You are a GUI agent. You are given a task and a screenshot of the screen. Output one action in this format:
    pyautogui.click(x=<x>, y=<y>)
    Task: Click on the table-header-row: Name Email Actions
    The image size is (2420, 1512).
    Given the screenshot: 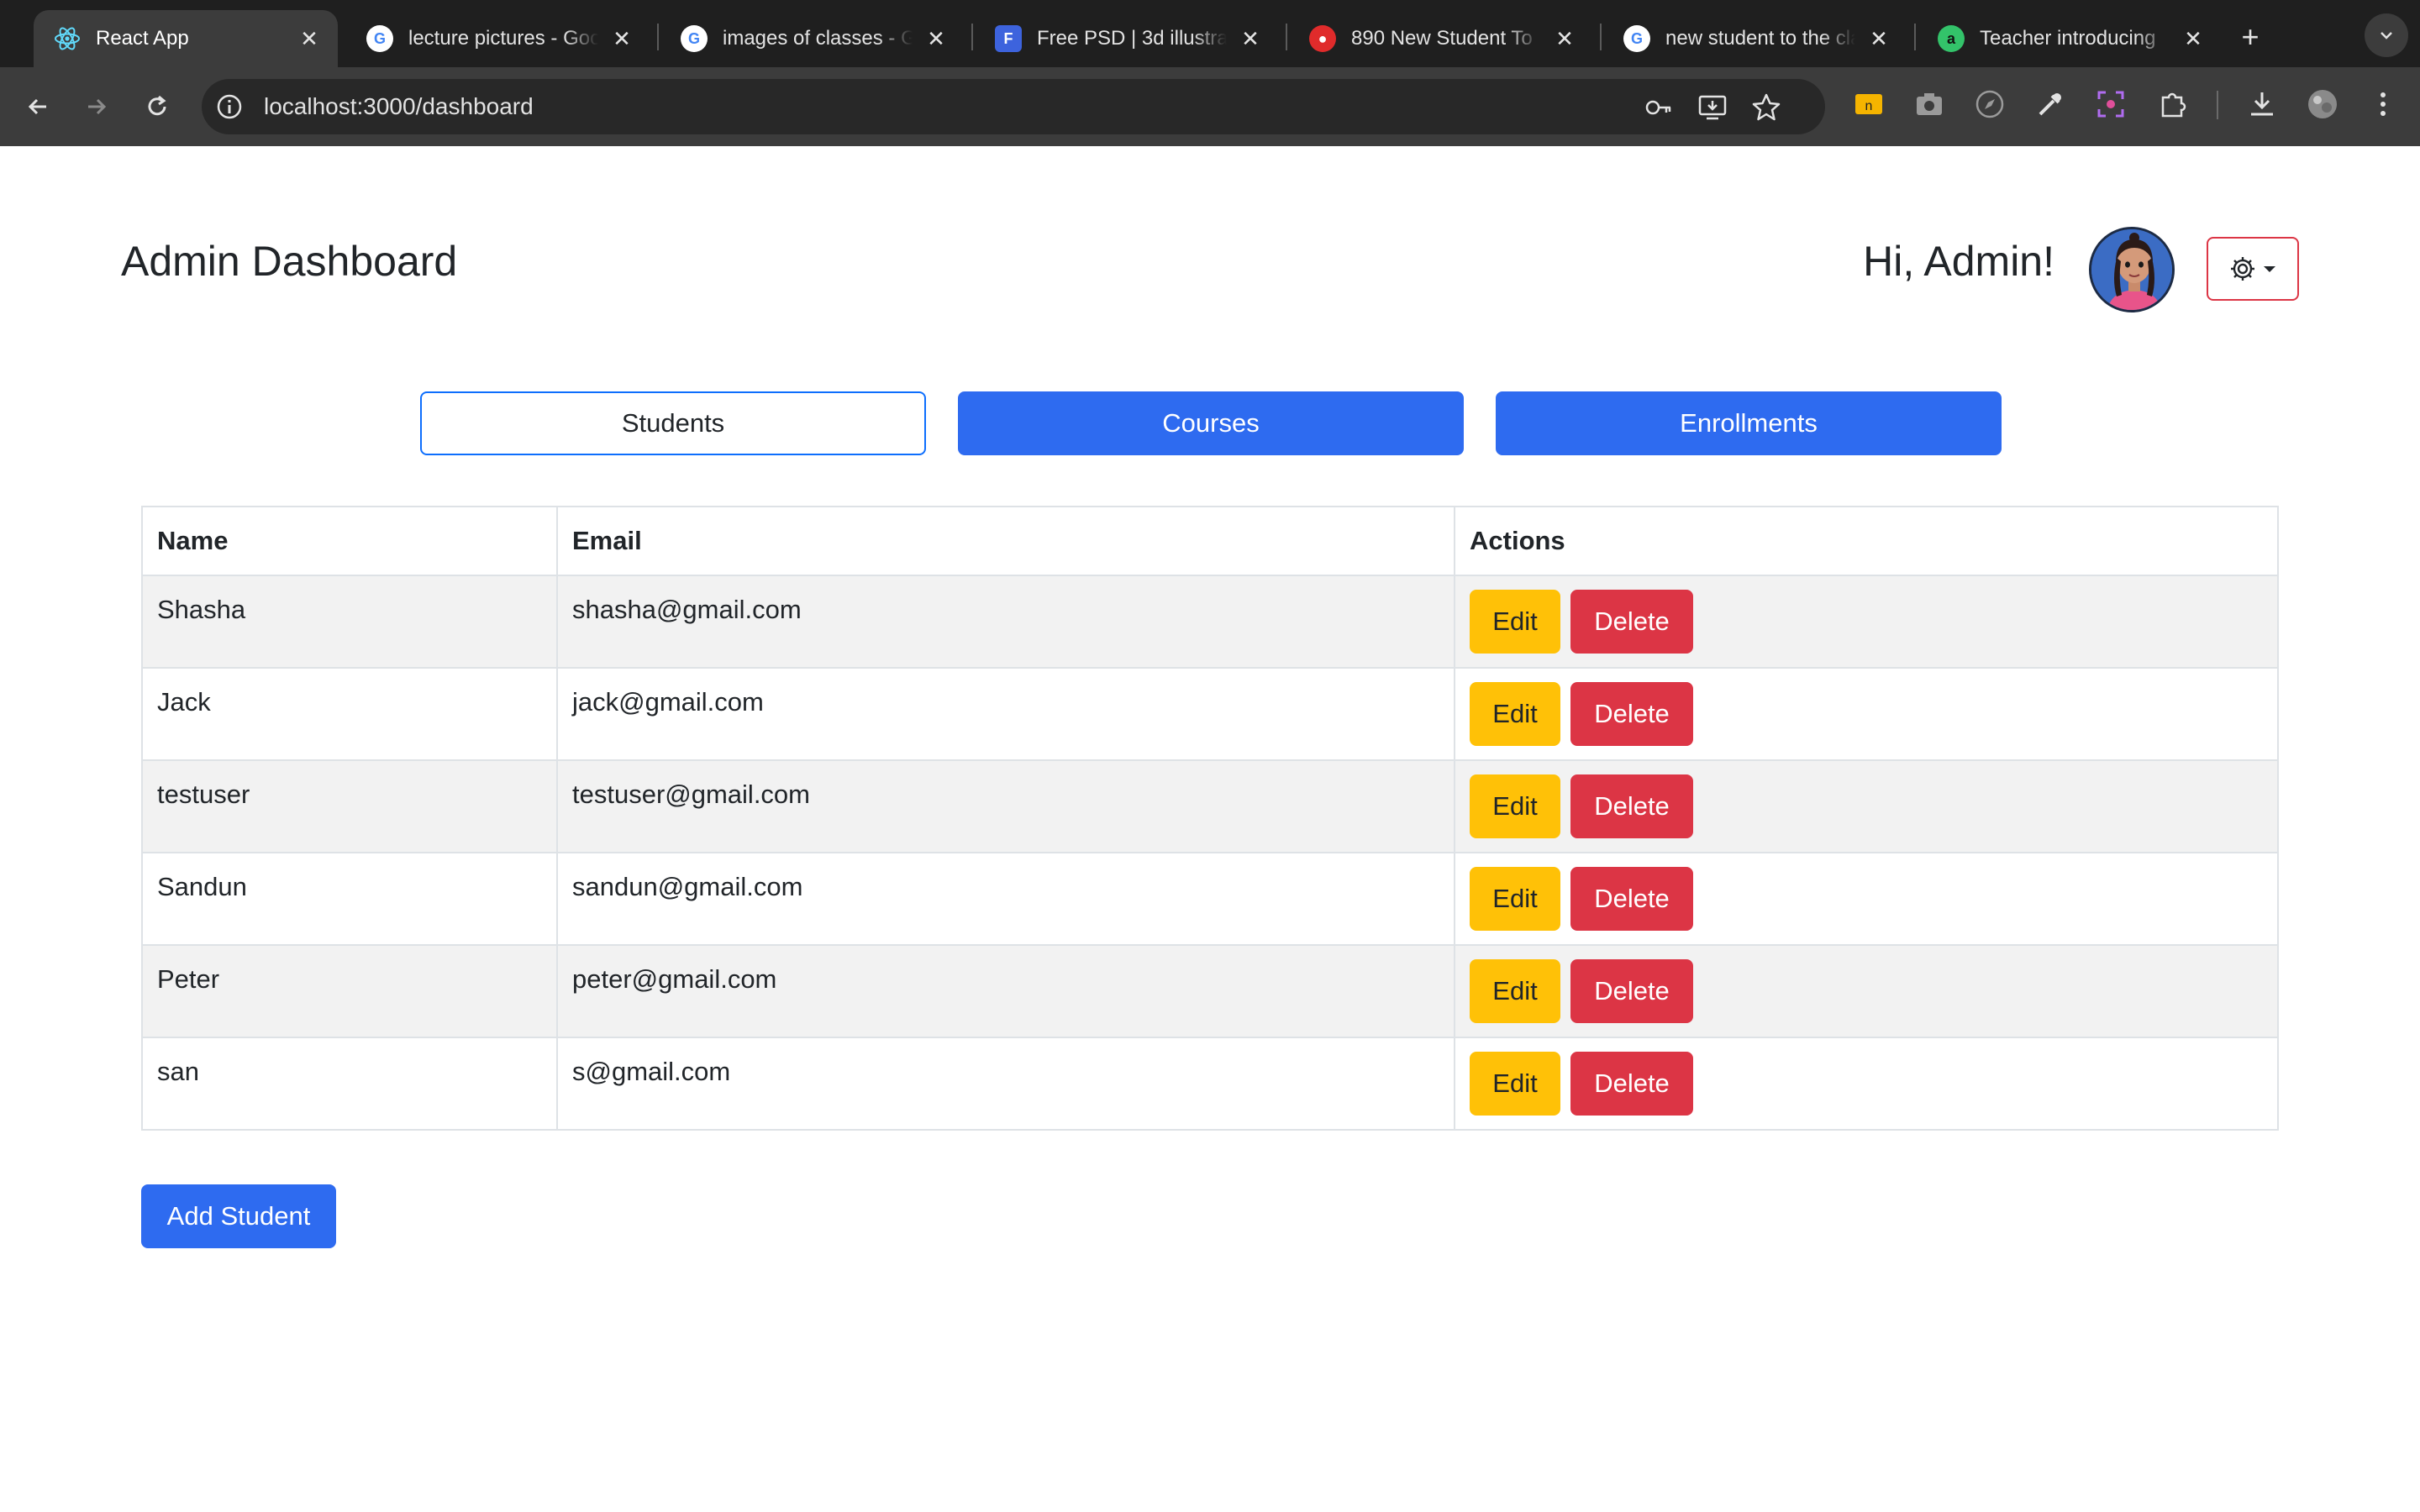 What is the action you would take?
    pyautogui.click(x=1210, y=541)
    